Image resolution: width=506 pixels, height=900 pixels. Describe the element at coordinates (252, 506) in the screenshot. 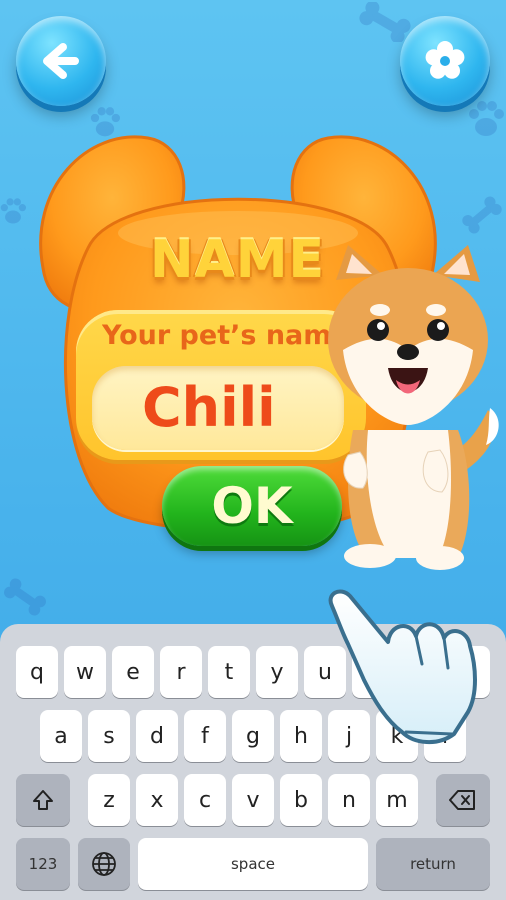

I see `ok-button-label: OK` at that location.